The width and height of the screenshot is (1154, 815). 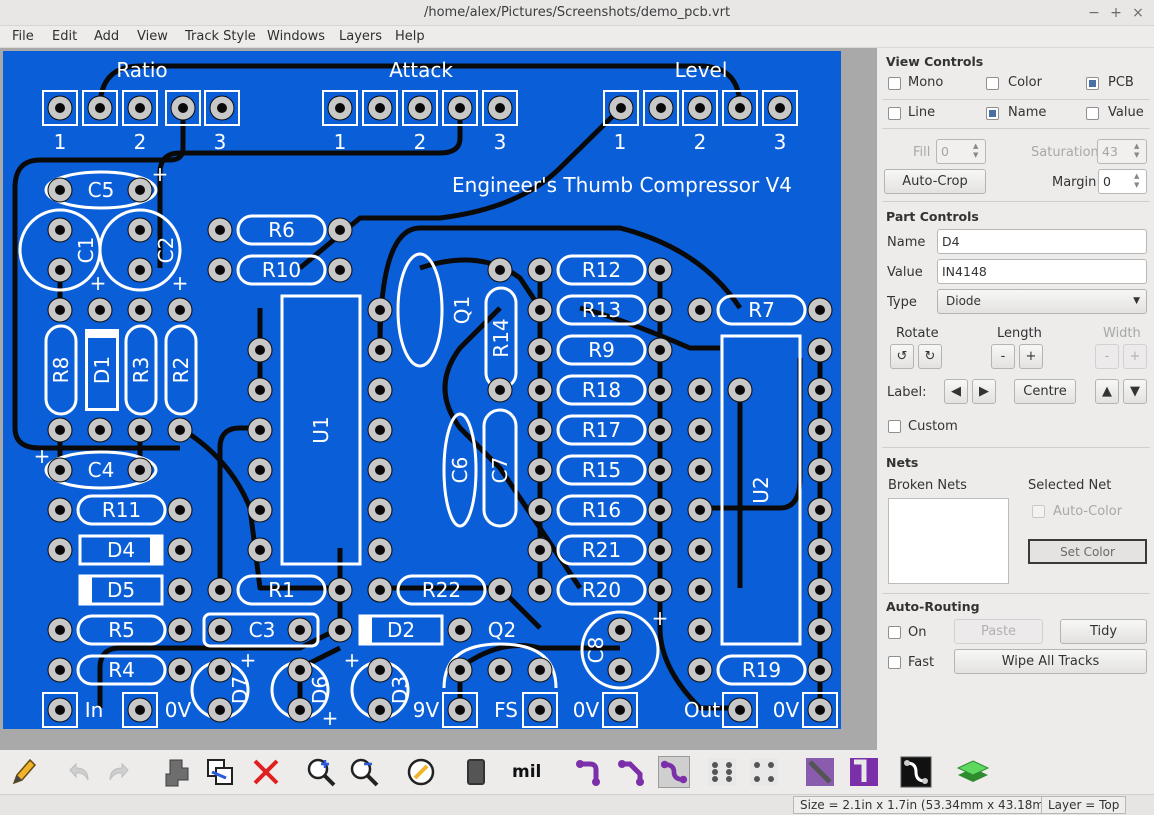 I want to click on rotate-label: Rotate, so click(x=917, y=333).